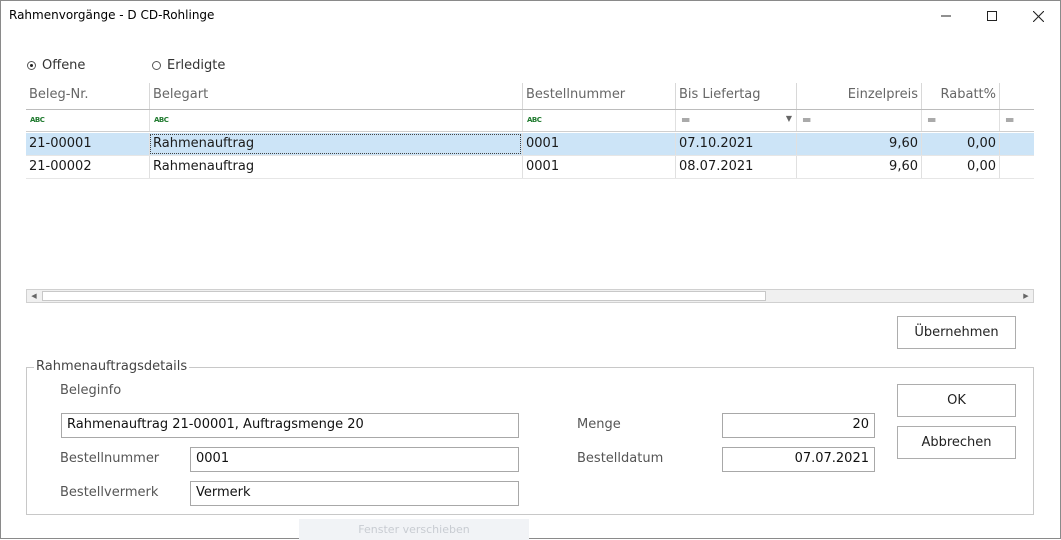  Describe the element at coordinates (598, 96) in the screenshot. I see `column-header-bestellnummer: Bestellnummer` at that location.